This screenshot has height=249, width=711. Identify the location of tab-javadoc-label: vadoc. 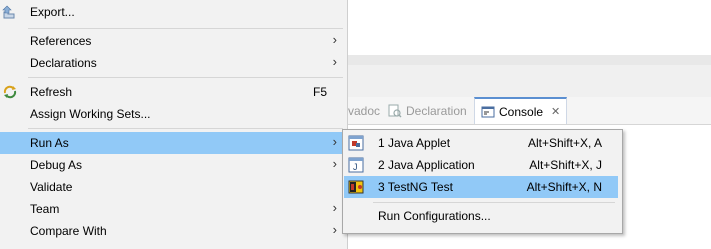
(364, 110).